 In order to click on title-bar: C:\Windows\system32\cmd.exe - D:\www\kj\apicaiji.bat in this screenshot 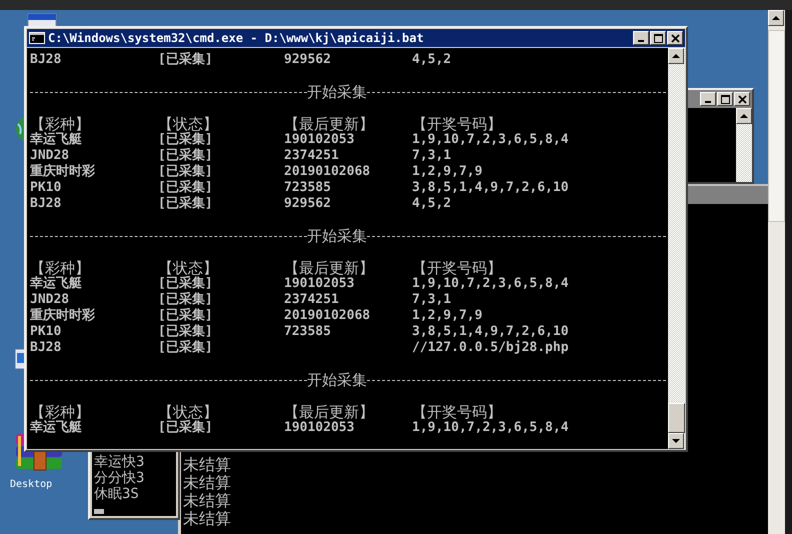, I will do `click(356, 38)`.